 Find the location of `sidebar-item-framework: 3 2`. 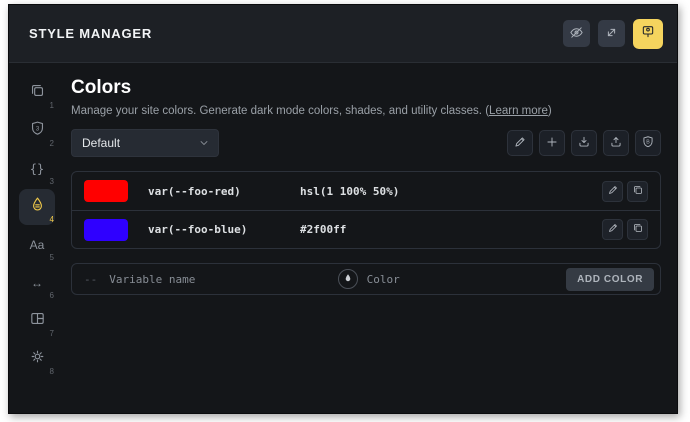

sidebar-item-framework: 3 2 is located at coordinates (37, 131).